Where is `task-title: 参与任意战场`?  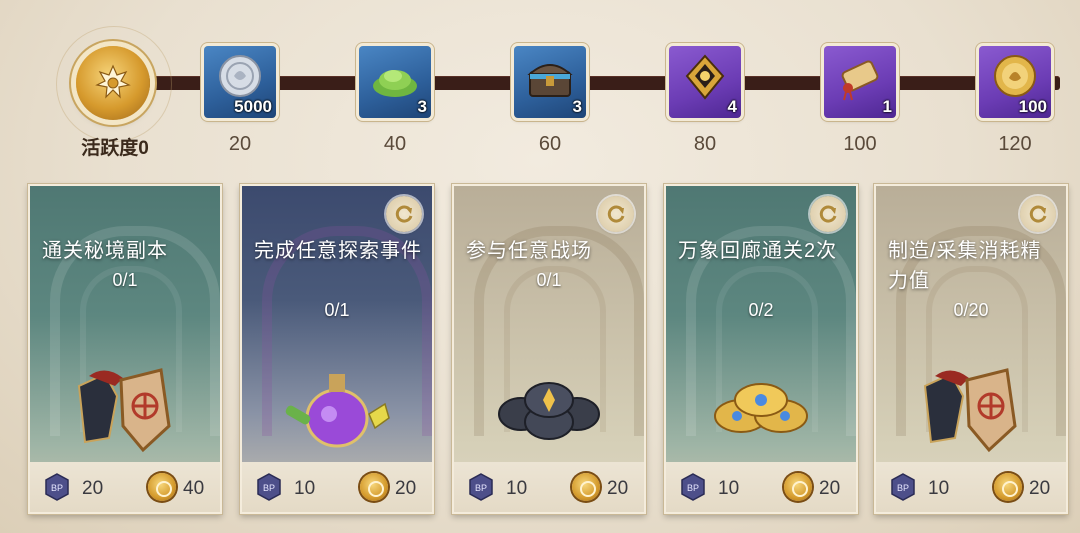
task-title: 参与任意战场 is located at coordinates (529, 251).